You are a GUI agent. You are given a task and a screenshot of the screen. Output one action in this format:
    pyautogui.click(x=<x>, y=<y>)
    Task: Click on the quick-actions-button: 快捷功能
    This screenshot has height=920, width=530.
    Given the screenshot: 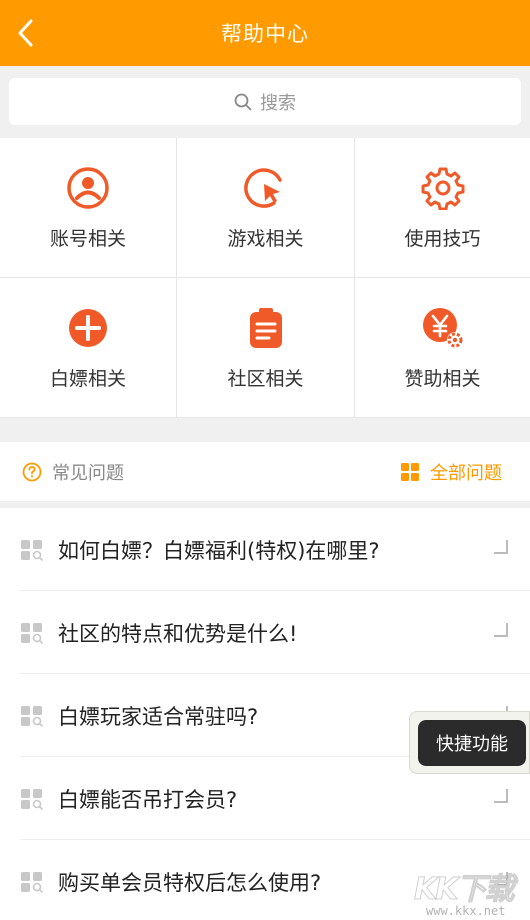 What is the action you would take?
    pyautogui.click(x=469, y=742)
    